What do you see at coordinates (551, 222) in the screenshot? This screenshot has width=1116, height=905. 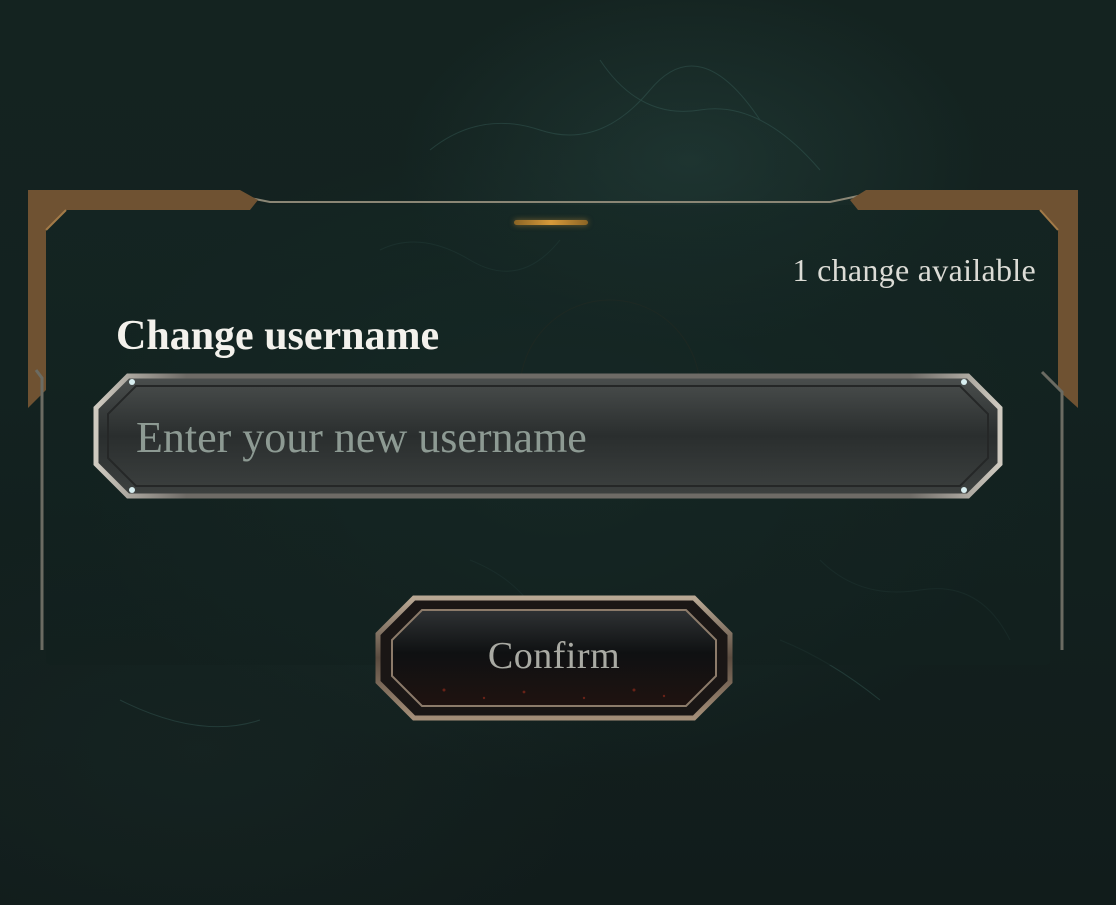 I see `top-accent-bar` at bounding box center [551, 222].